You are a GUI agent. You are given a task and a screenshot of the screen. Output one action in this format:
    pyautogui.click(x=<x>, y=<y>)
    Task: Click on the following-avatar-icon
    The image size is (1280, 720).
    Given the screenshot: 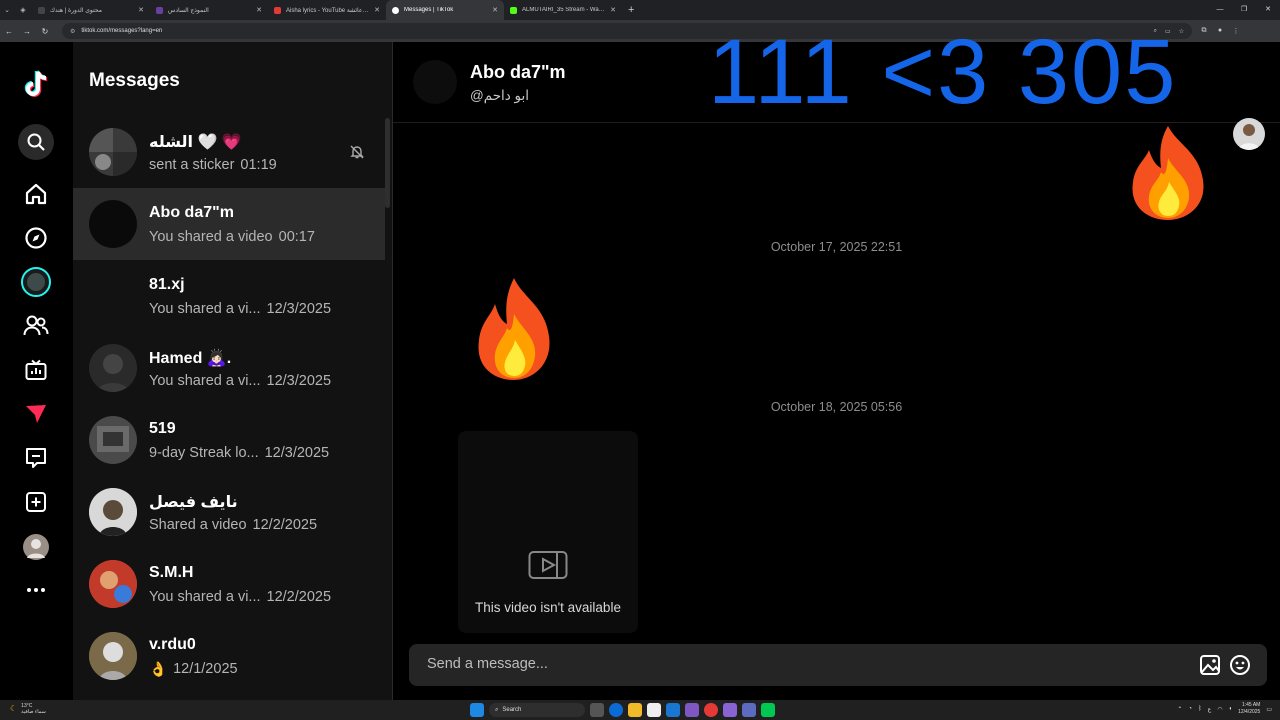 What is the action you would take?
    pyautogui.click(x=36, y=282)
    